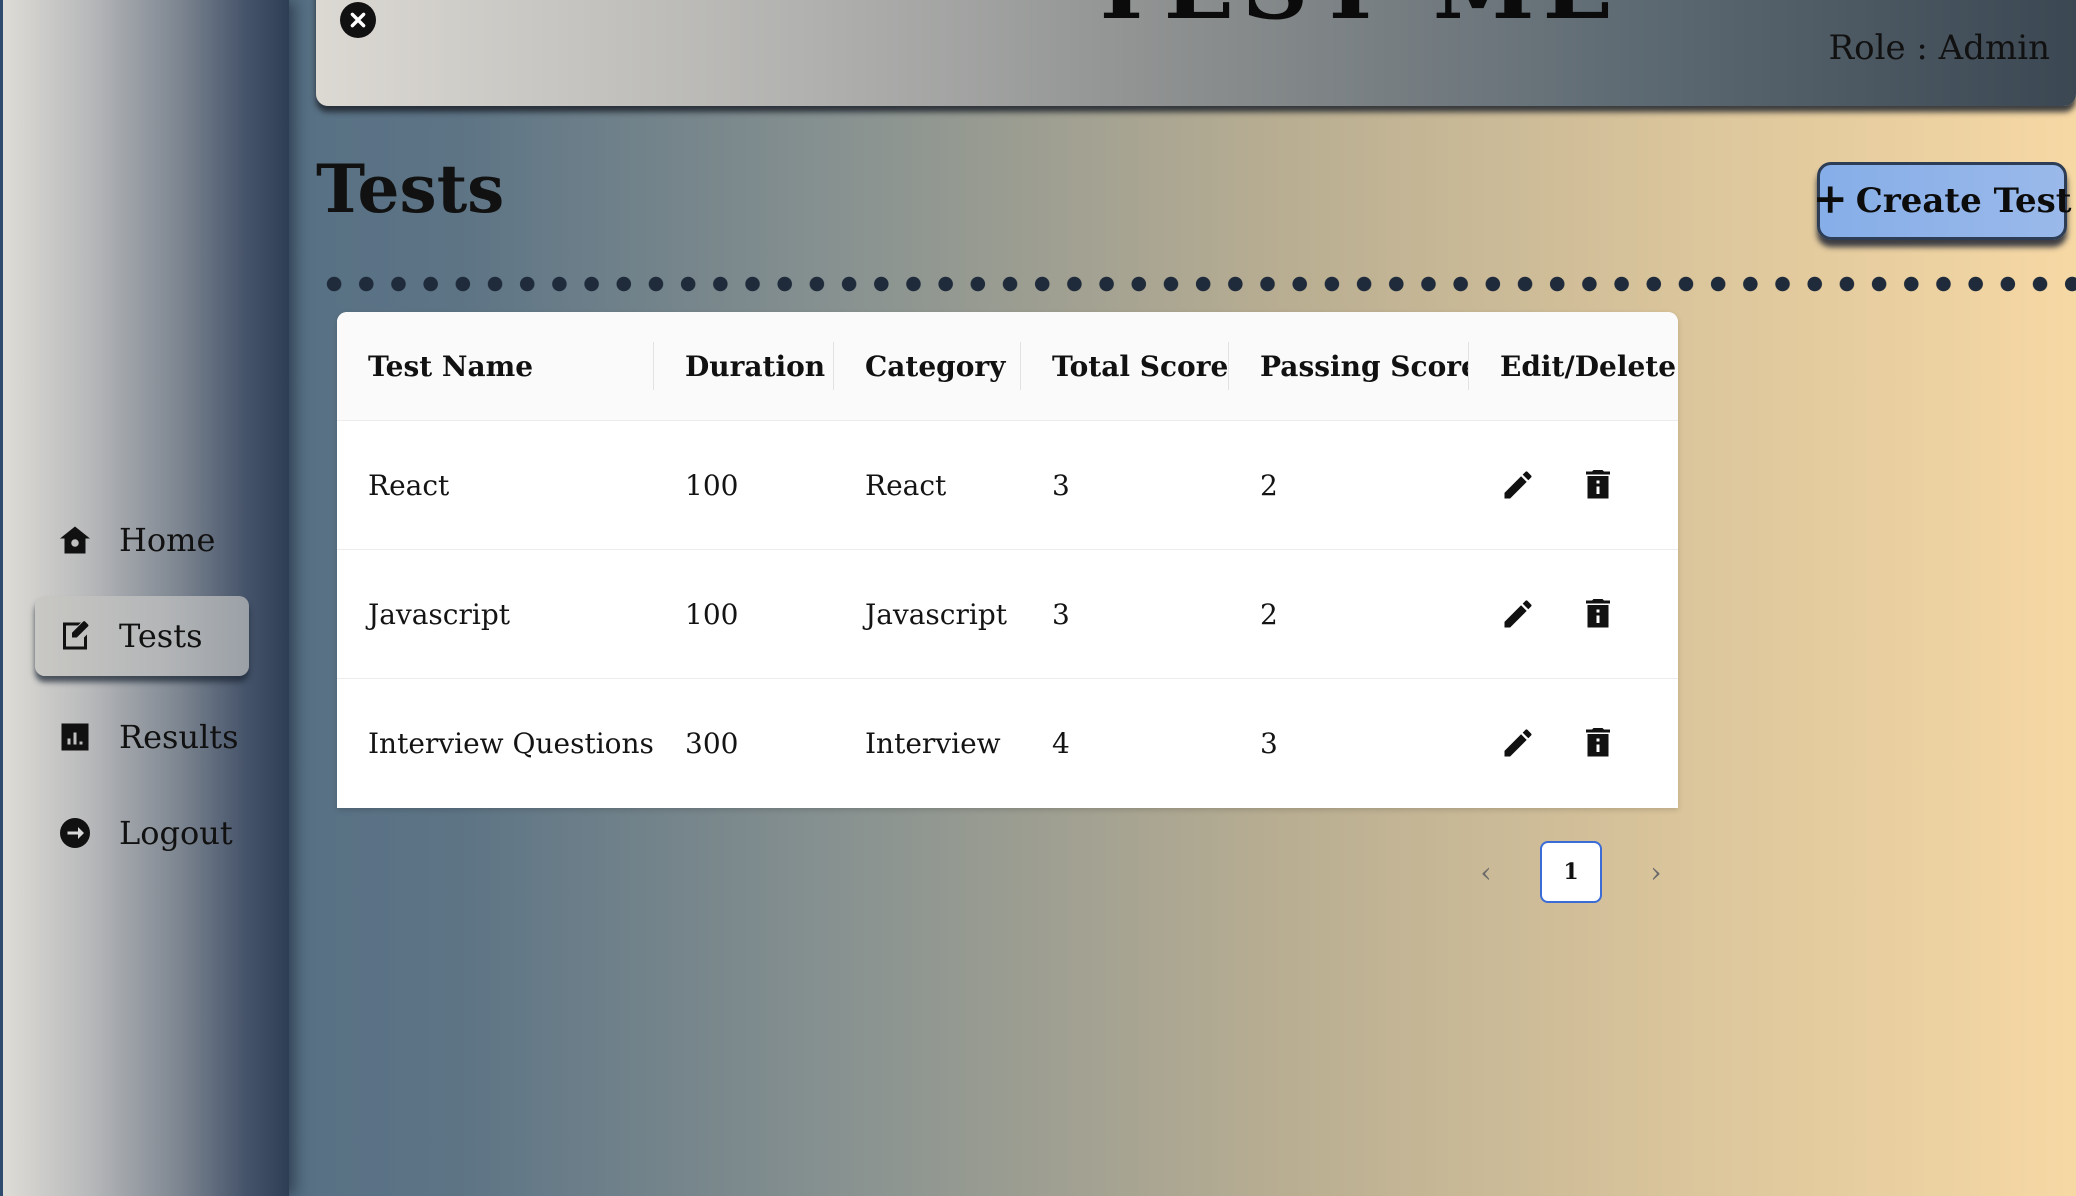 This screenshot has width=2076, height=1196. Describe the element at coordinates (1061, 743) in the screenshot. I see `cell-total-score: 4` at that location.